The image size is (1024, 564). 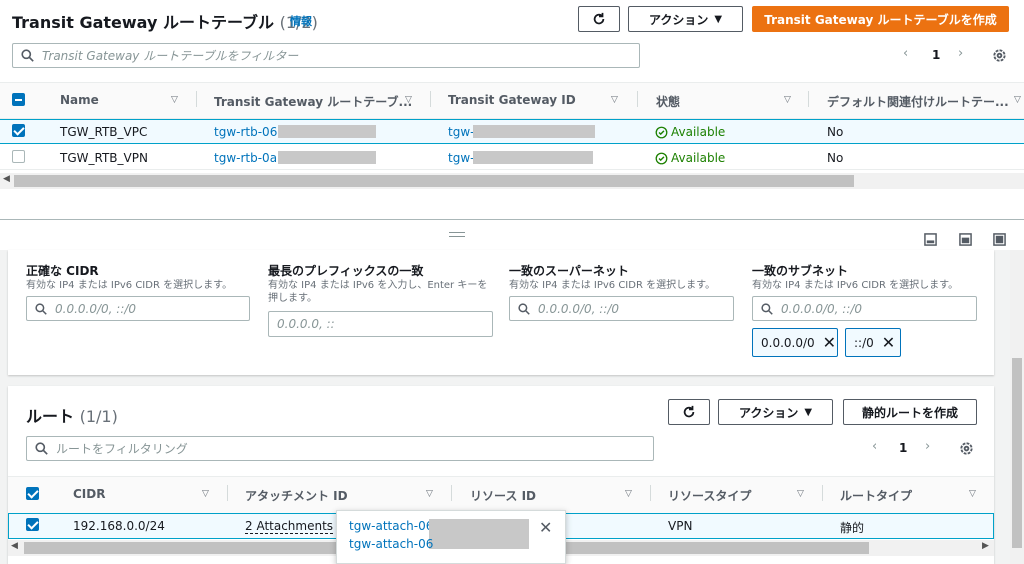 What do you see at coordinates (524, 308) in the screenshot?
I see `search-icon` at bounding box center [524, 308].